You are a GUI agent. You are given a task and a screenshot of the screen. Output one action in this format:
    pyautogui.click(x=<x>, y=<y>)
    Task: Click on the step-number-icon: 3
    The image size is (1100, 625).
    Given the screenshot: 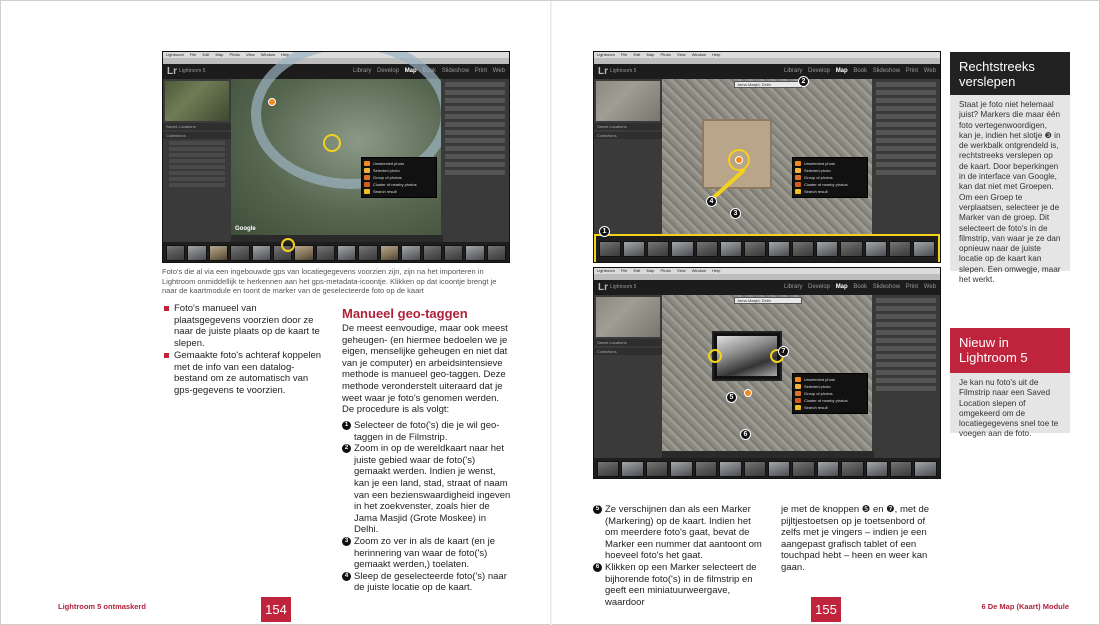 What is the action you would take?
    pyautogui.click(x=346, y=541)
    